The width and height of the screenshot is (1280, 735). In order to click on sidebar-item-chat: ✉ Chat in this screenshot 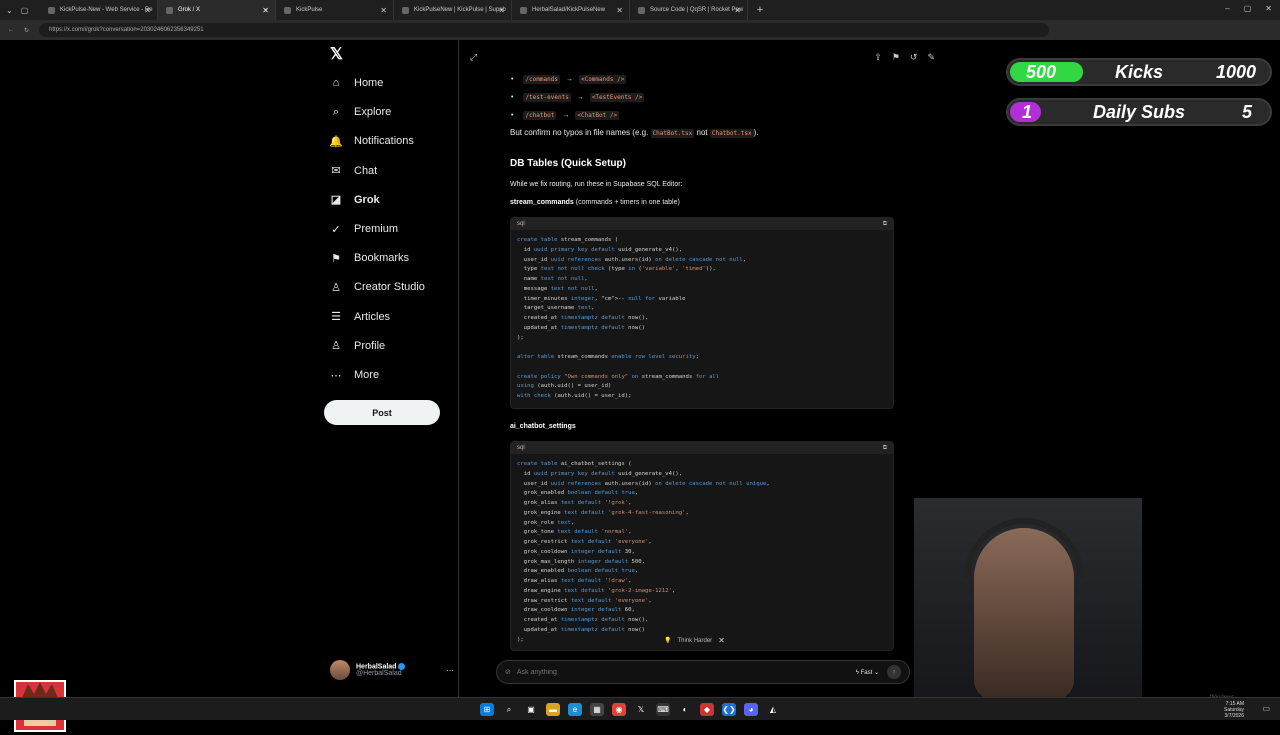, I will do `click(353, 171)`.